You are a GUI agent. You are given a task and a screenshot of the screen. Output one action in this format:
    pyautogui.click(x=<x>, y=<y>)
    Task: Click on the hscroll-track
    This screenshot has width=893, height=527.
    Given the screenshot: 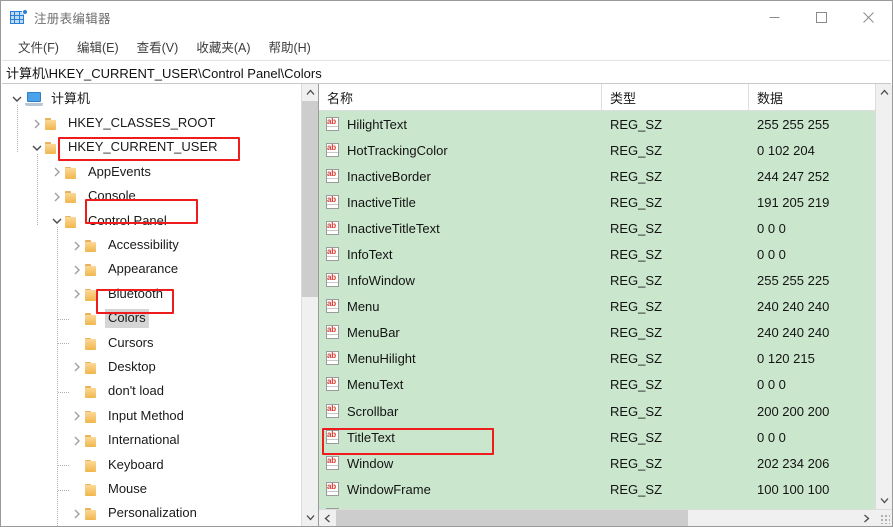 What is the action you would take?
    pyautogui.click(x=597, y=518)
    